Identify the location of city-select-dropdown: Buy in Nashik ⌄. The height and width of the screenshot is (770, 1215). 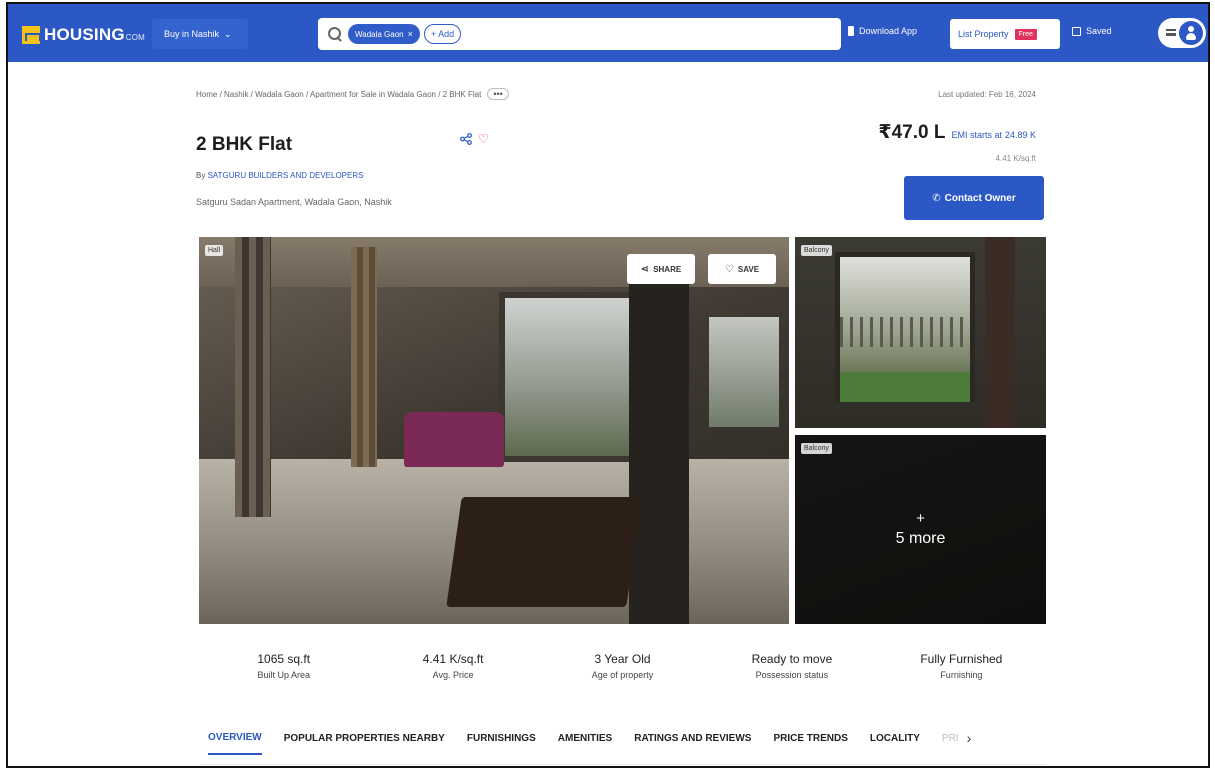
(200, 34).